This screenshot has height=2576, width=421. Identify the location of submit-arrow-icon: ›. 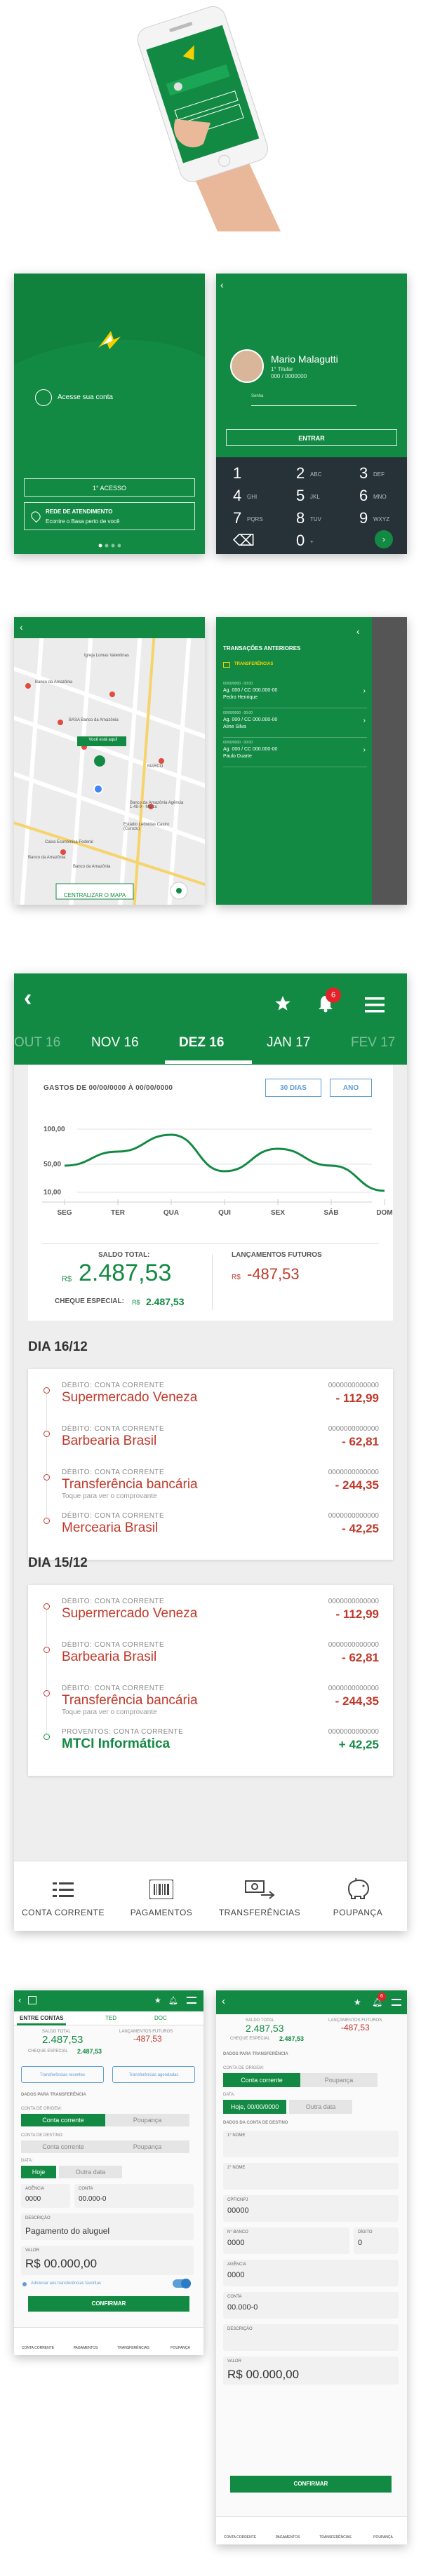
(384, 539).